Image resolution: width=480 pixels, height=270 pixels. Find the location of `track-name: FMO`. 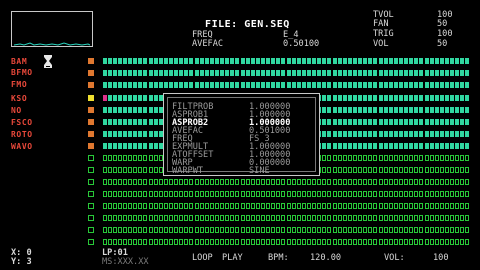

track-name: FMO is located at coordinates (31, 85).